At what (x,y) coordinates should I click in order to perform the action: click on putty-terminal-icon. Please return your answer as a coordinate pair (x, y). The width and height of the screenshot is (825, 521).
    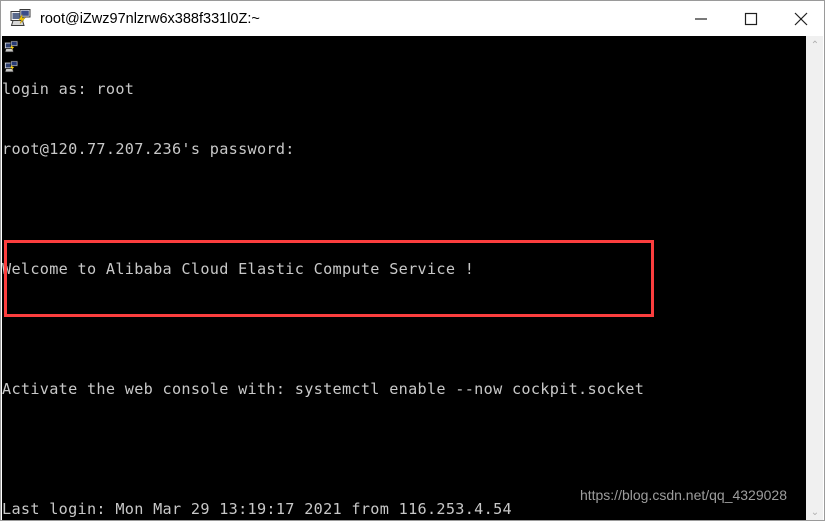
    Looking at the image, I should click on (21, 18).